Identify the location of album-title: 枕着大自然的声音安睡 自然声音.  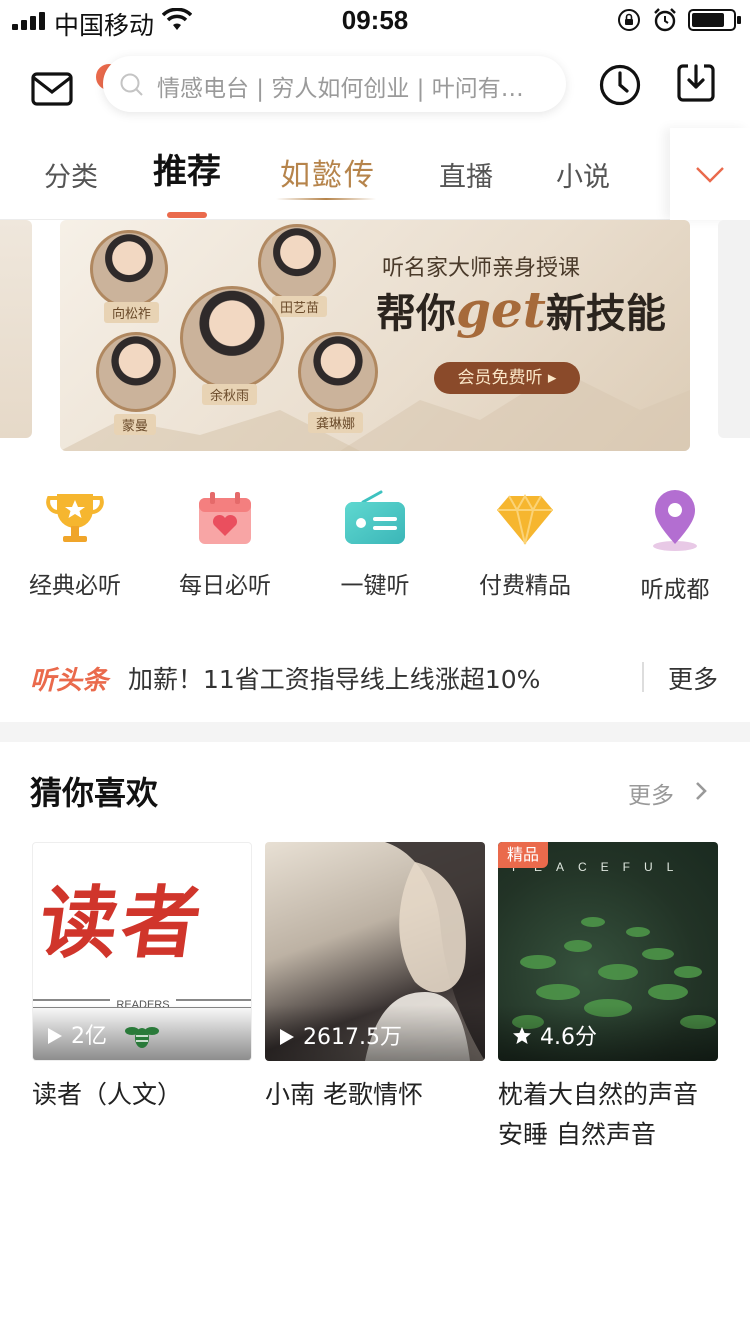
(608, 1115).